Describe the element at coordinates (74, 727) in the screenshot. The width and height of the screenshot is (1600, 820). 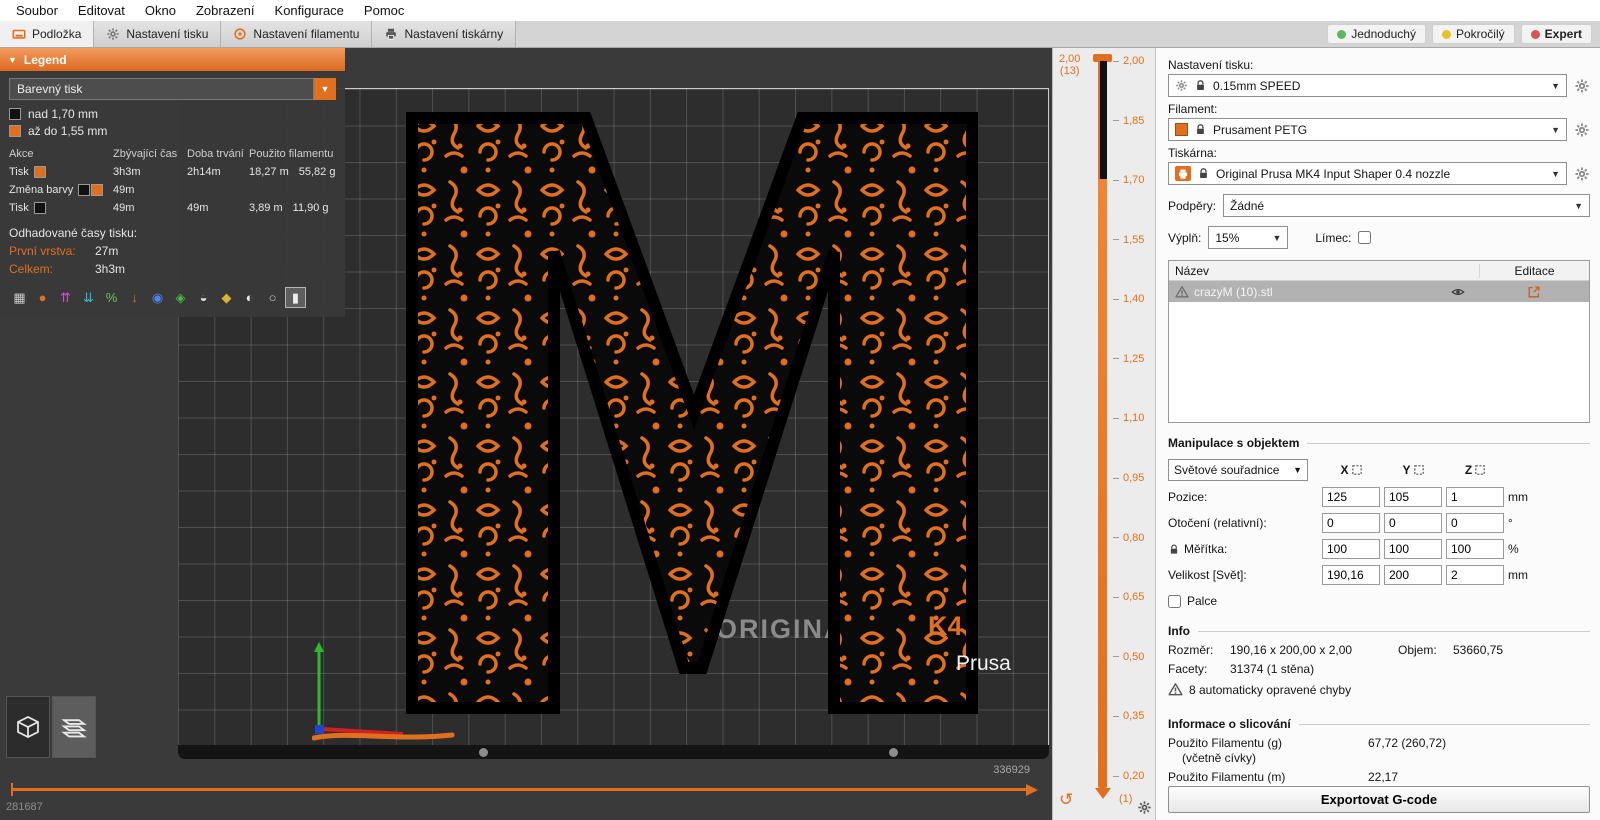
I see `view-preview-button` at that location.